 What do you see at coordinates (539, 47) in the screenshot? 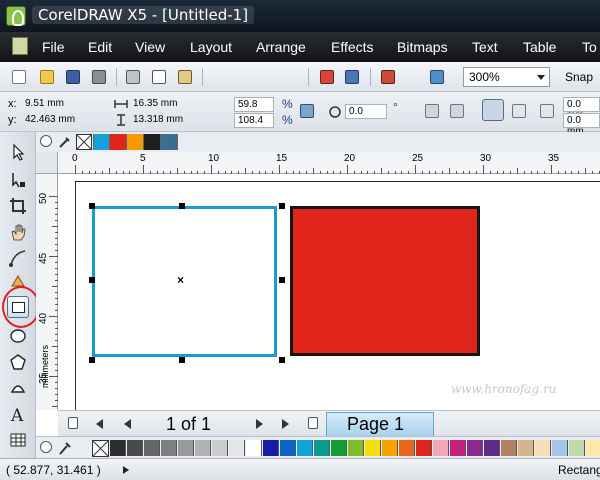
I see `menu-table: Table` at bounding box center [539, 47].